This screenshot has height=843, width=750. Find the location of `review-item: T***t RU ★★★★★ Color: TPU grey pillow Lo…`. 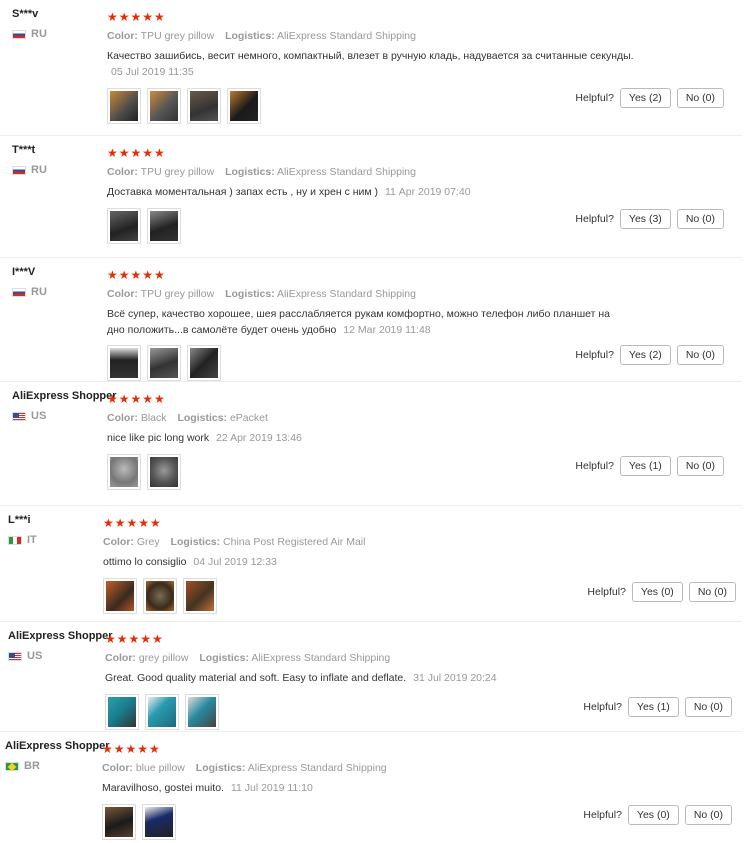

review-item: T***t RU ★★★★★ Color: TPU grey pillow Lo… is located at coordinates (371, 197).